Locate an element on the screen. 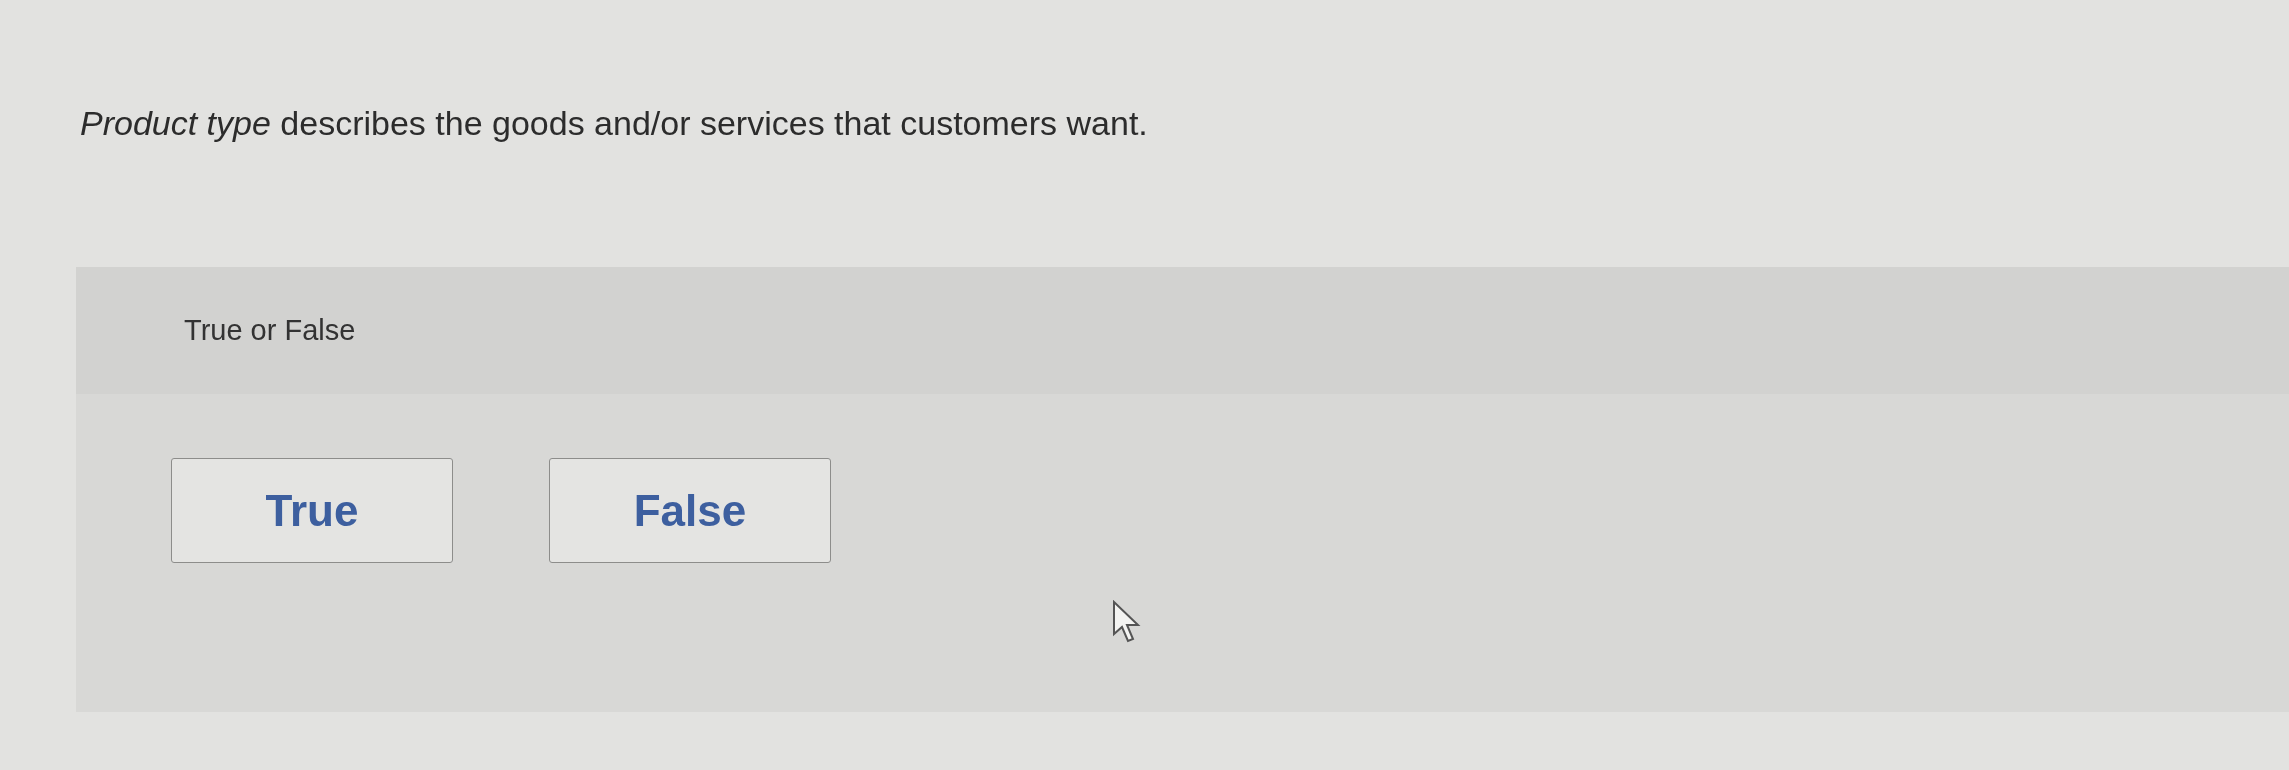  question-text: Product type describes the goods and/or services that customers want. is located at coordinates (614, 123).